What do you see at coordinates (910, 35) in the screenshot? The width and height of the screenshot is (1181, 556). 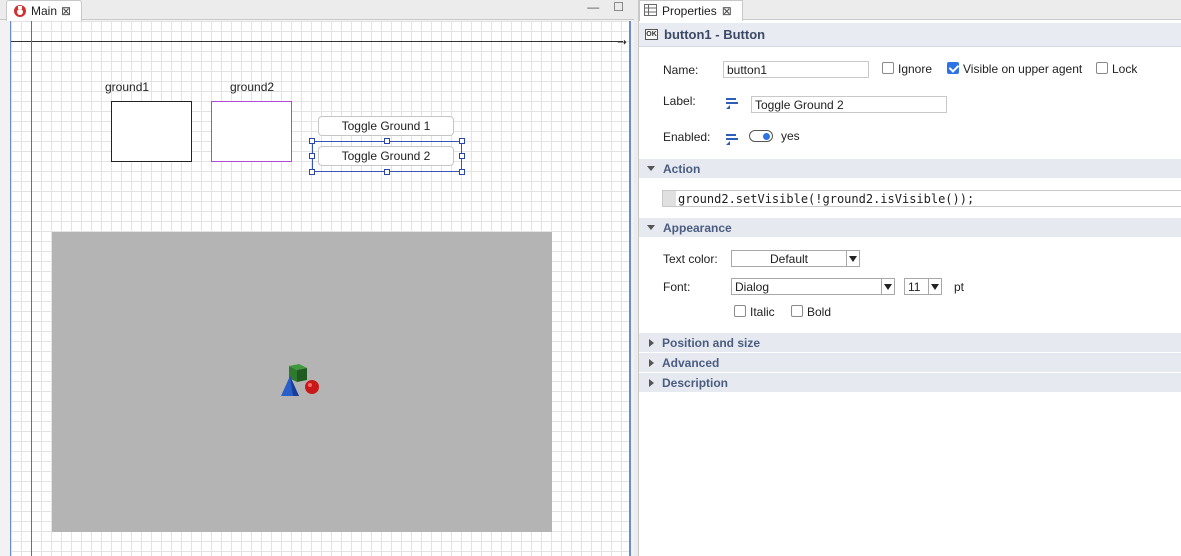 I see `properties-header: OK button1 - Button` at bounding box center [910, 35].